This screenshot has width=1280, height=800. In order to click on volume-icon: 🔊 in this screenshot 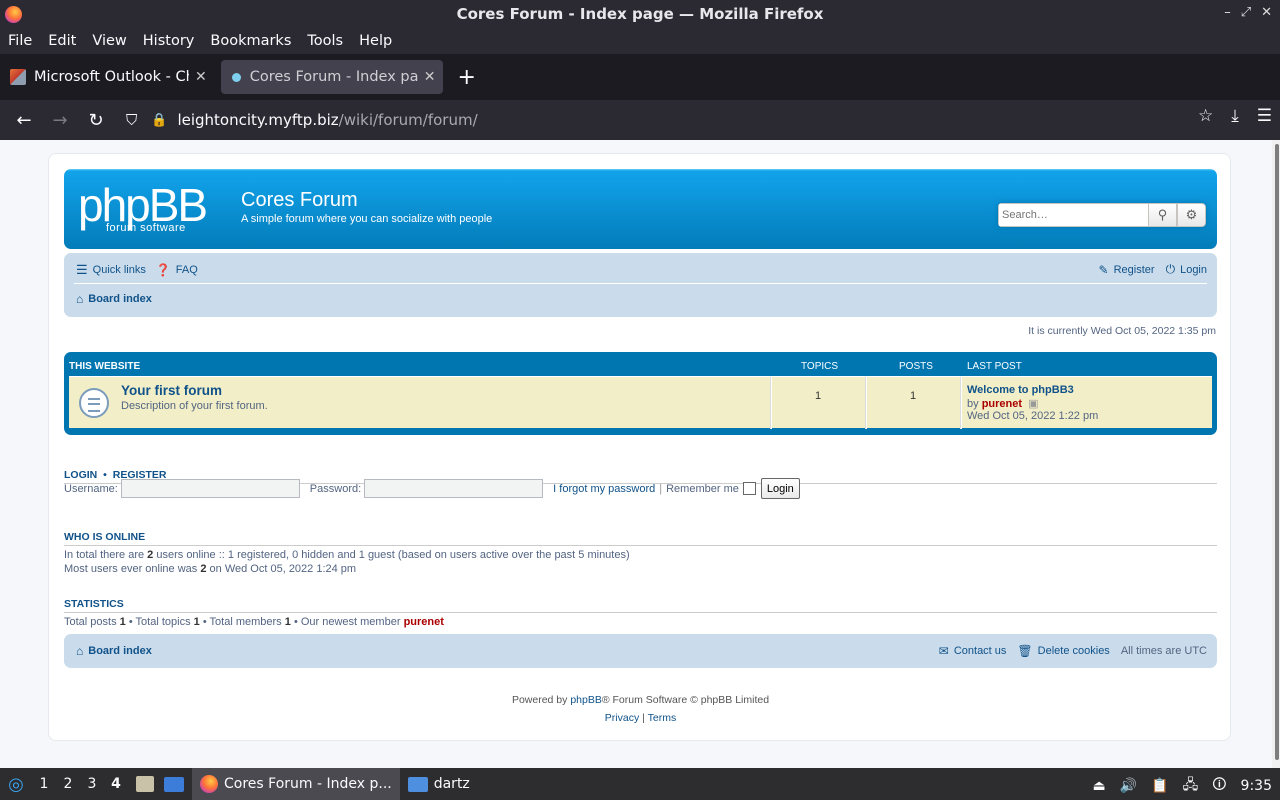, I will do `click(1128, 786)`.